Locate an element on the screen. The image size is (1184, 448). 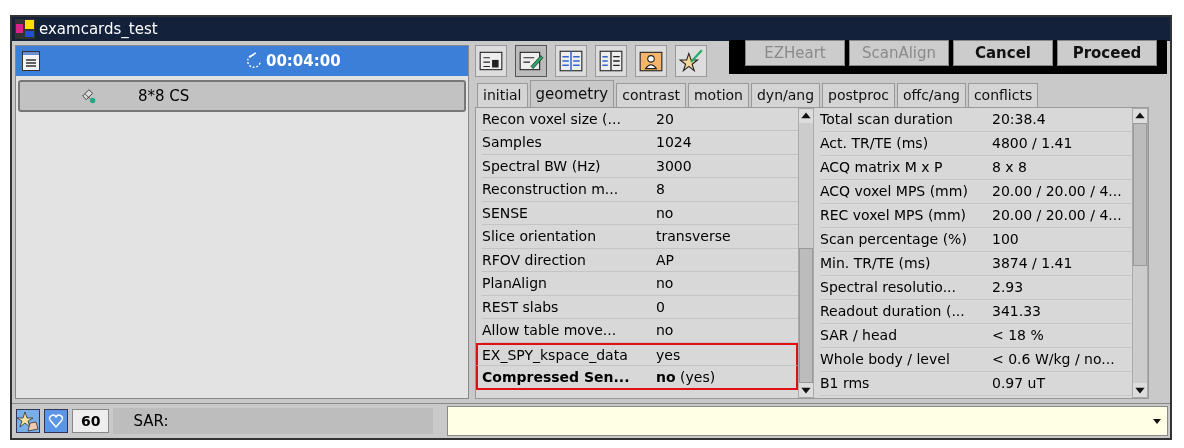
command-field is located at coordinates (807, 421).